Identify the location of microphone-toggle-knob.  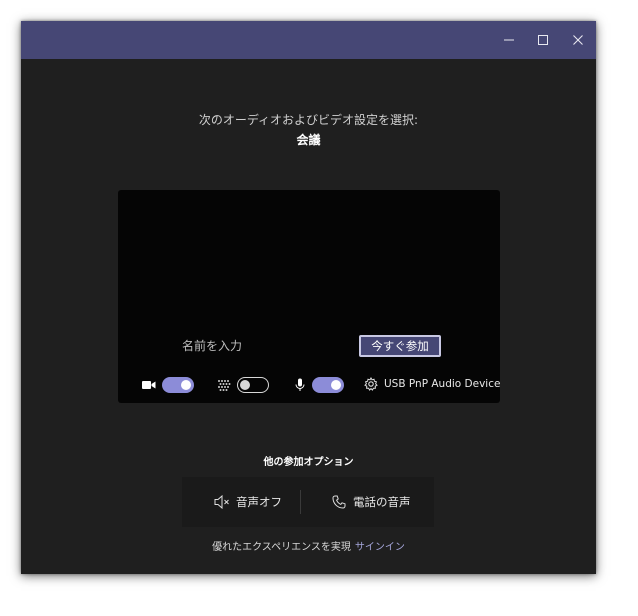
(336, 385).